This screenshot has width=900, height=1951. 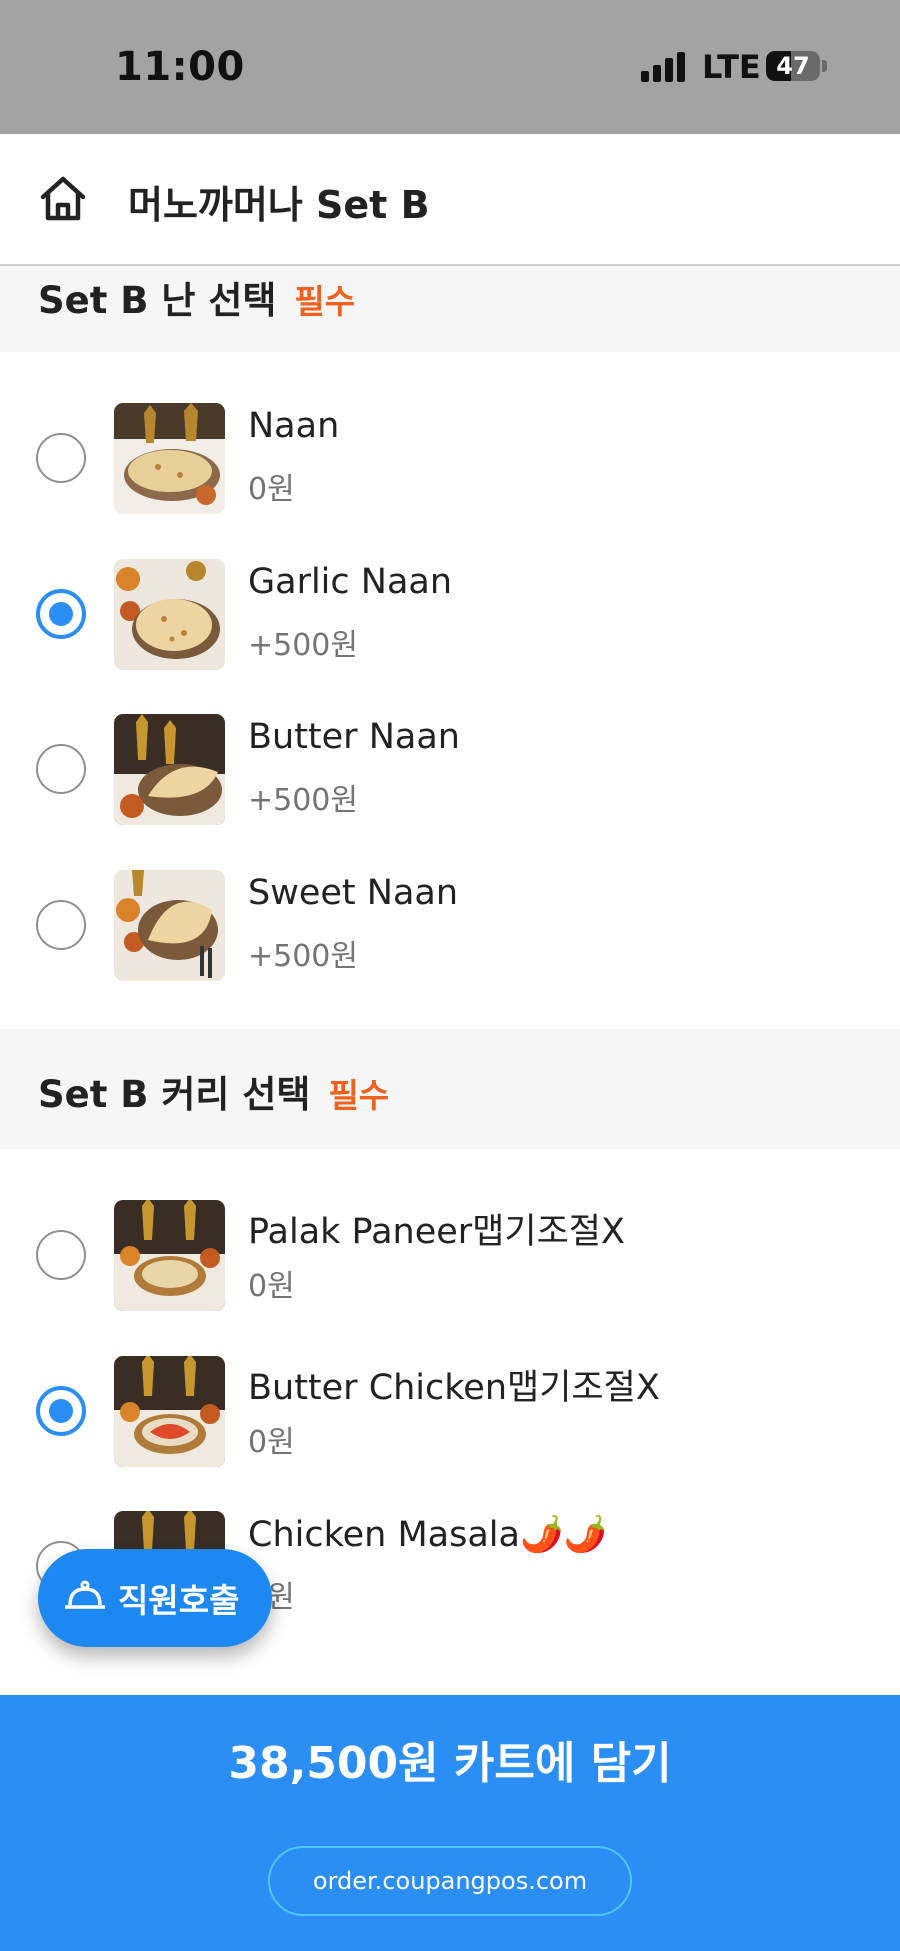 I want to click on section-title-text: Set B 커리 선택, so click(x=174, y=1094).